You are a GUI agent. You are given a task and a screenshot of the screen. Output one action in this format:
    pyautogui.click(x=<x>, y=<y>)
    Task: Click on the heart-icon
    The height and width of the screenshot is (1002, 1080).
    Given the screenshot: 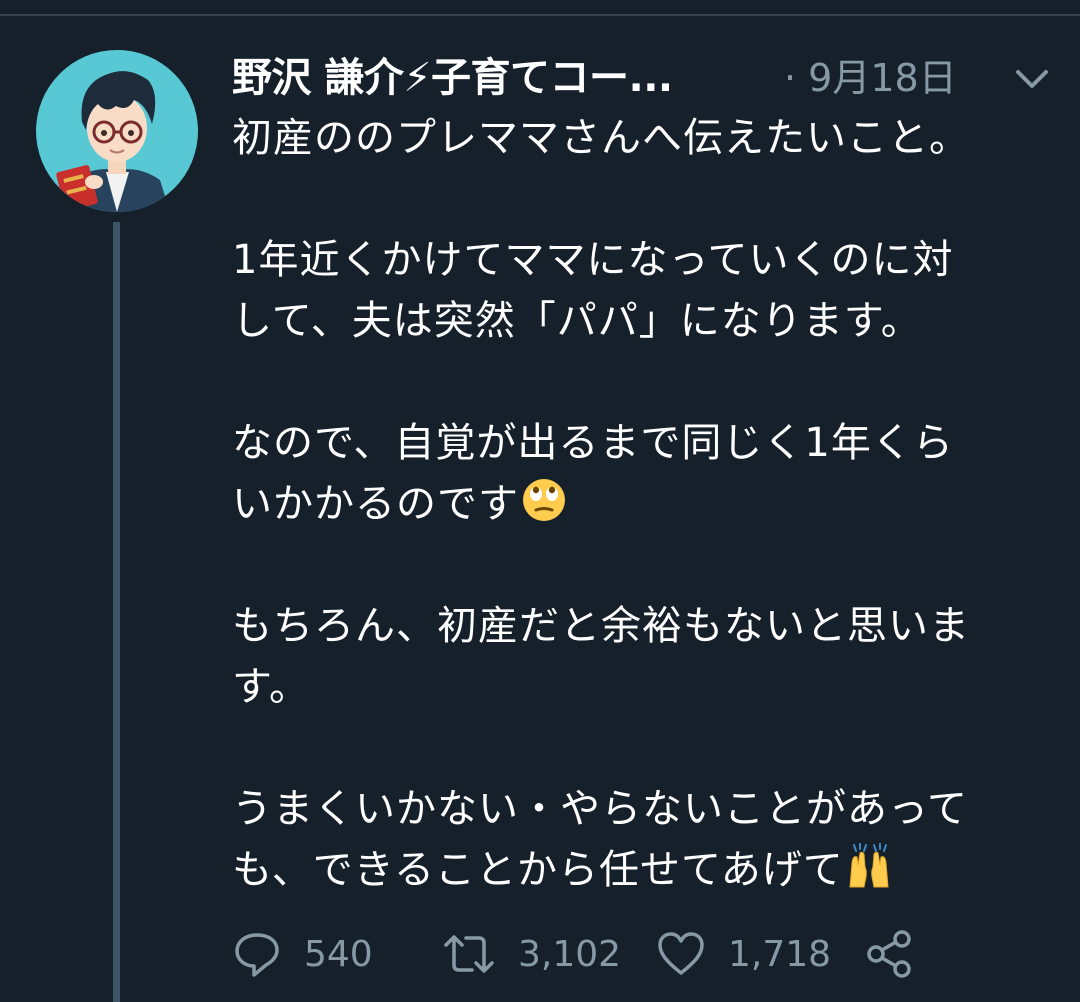 What is the action you would take?
    pyautogui.click(x=681, y=953)
    